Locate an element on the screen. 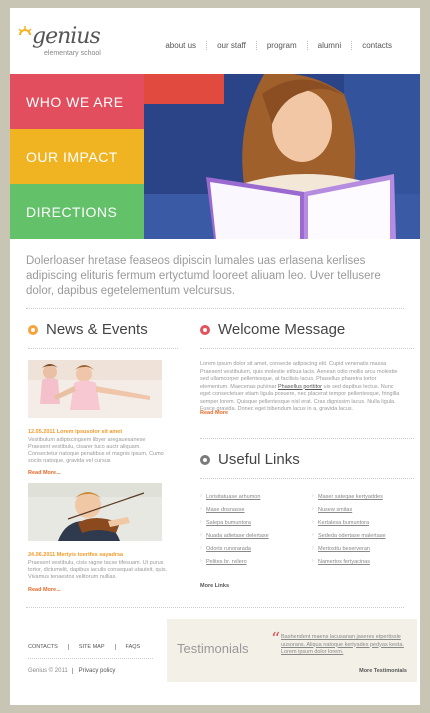 The image size is (430, 713). logo-name: genius is located at coordinates (66, 36).